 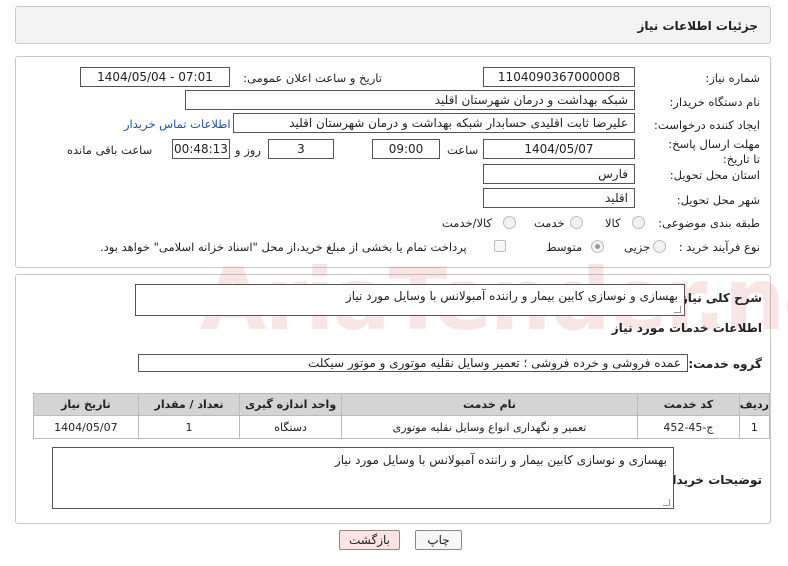 I want to click on buyer-org-label: نام دستگاه خریدار:, so click(x=714, y=102).